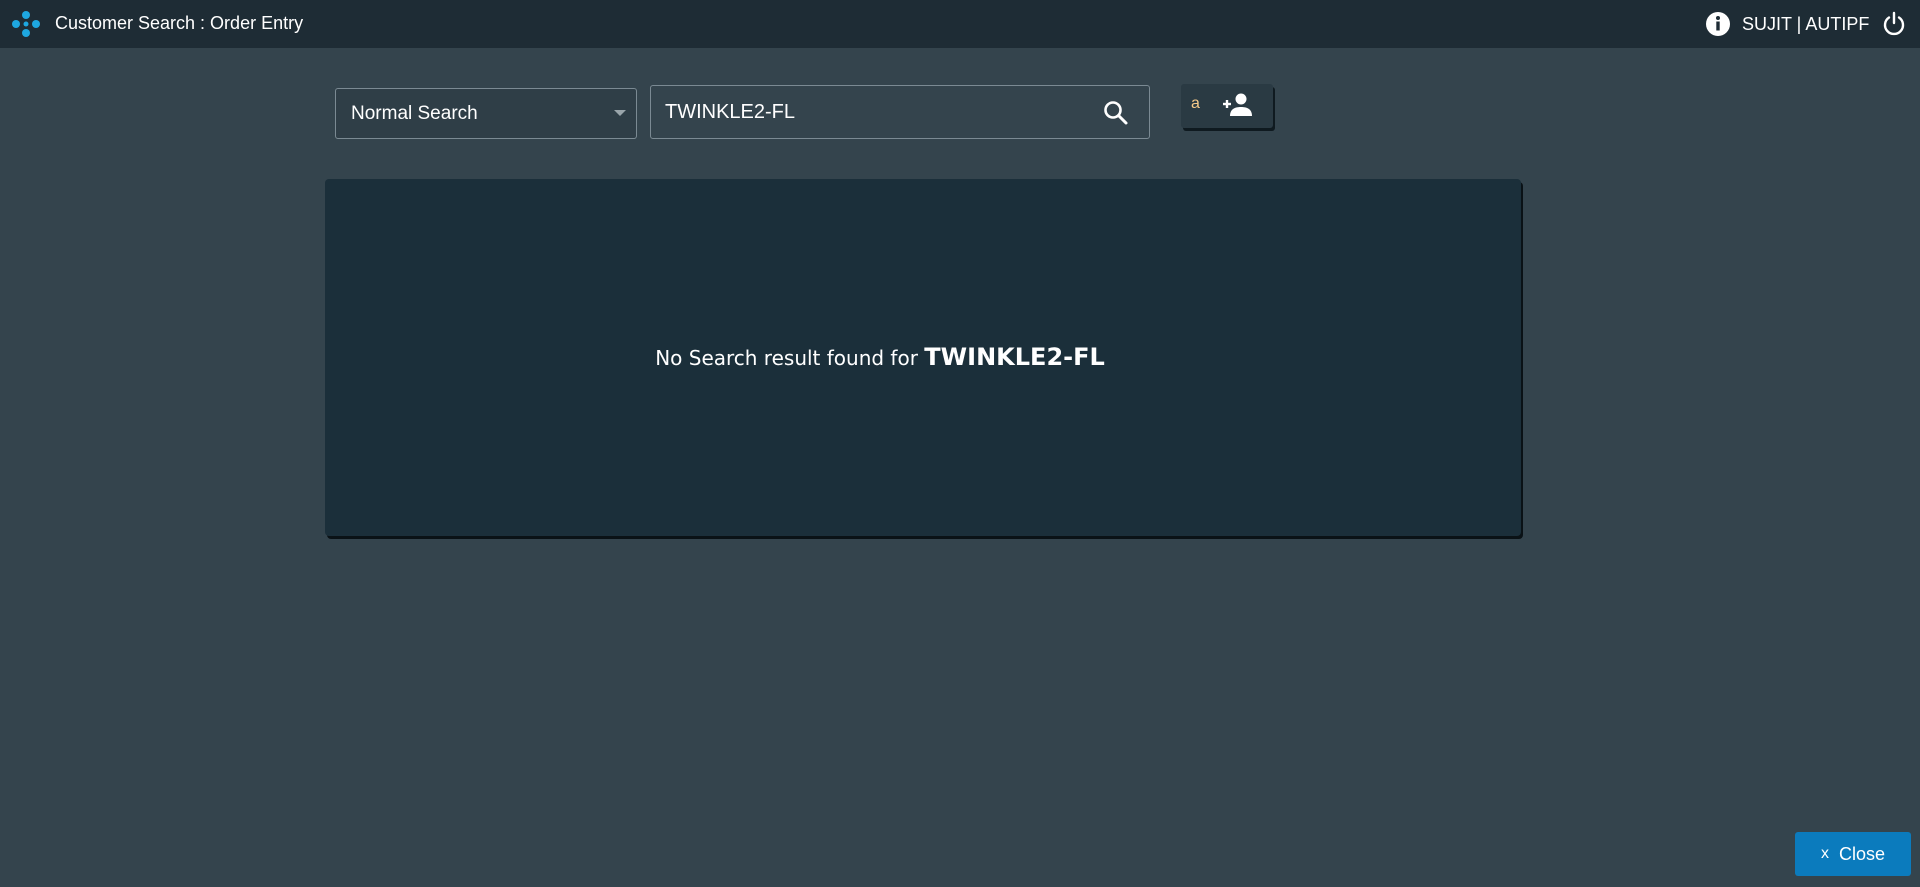 The image size is (1920, 887). What do you see at coordinates (414, 113) in the screenshot?
I see `search-mode-value: Normal Search` at bounding box center [414, 113].